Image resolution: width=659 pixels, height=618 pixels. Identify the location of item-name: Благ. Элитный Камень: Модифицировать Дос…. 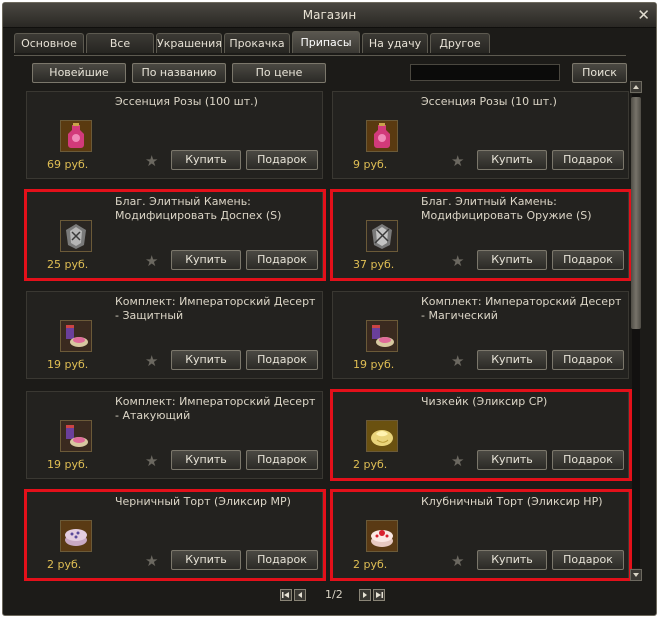
(198, 208).